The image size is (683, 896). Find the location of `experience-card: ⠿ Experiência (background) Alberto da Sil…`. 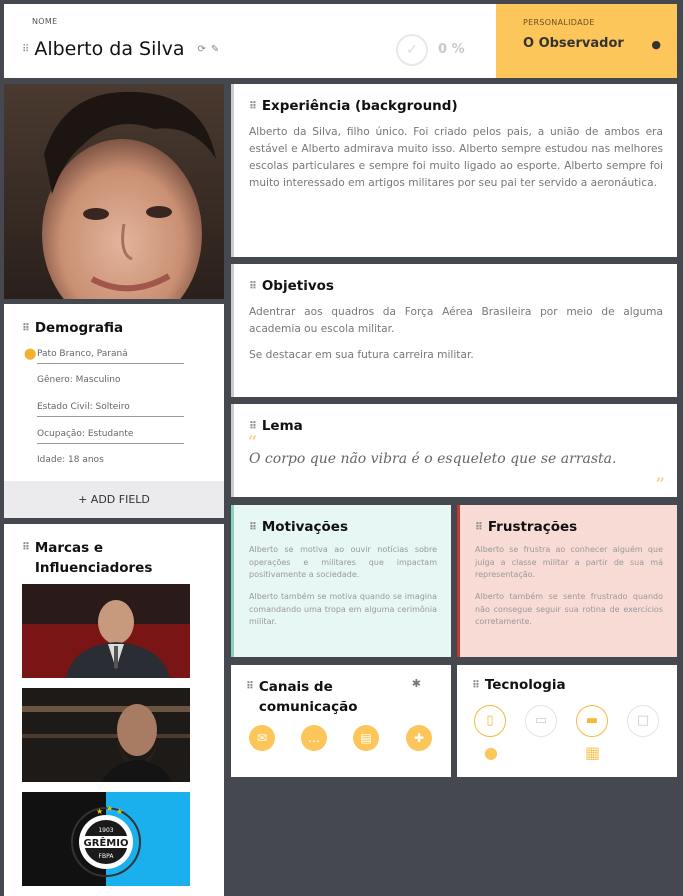

experience-card: ⠿ Experiência (background) Alberto da Sil… is located at coordinates (454, 170).